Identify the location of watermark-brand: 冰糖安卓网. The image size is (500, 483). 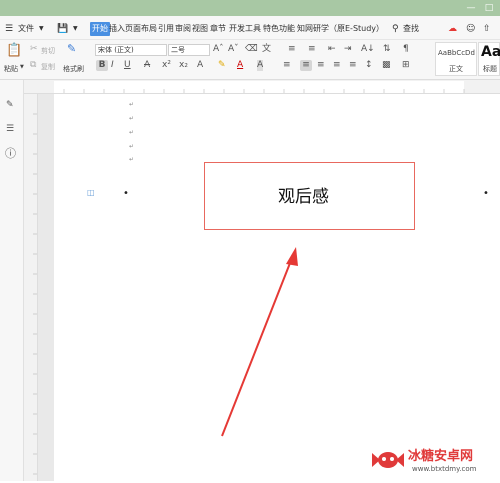
(441, 456).